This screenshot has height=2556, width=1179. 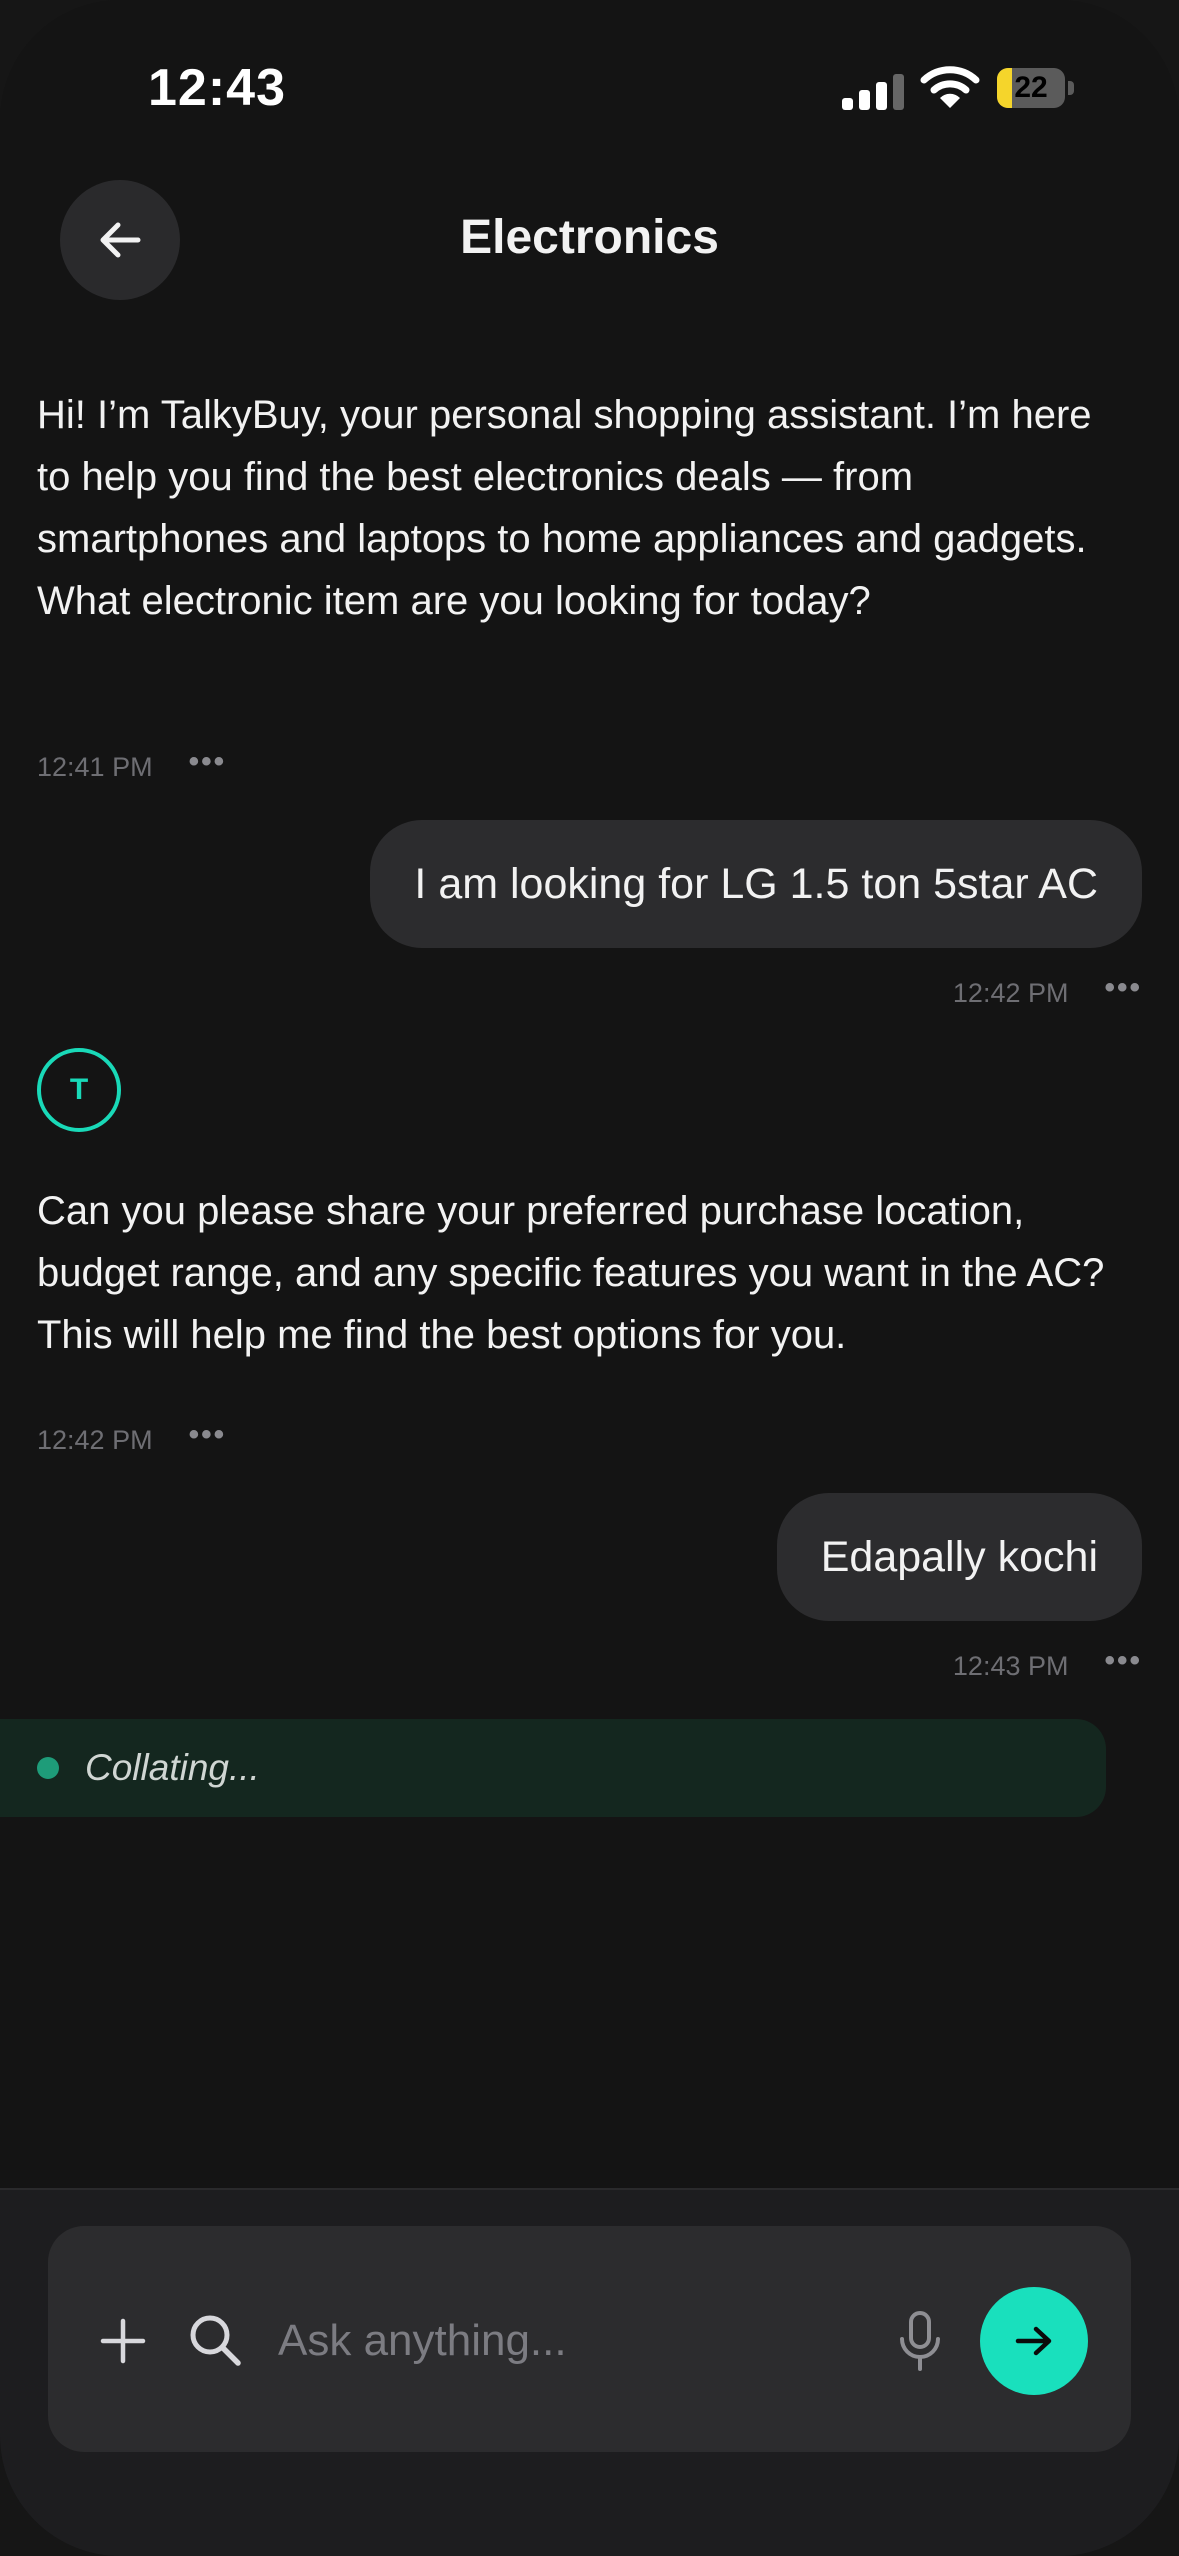 I want to click on wifi-icon, so click(x=950, y=87).